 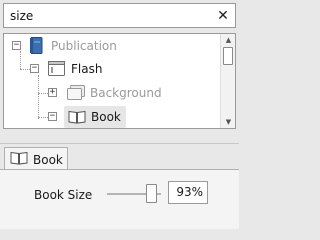 I want to click on book-size-value-field: 93%, so click(x=188, y=192).